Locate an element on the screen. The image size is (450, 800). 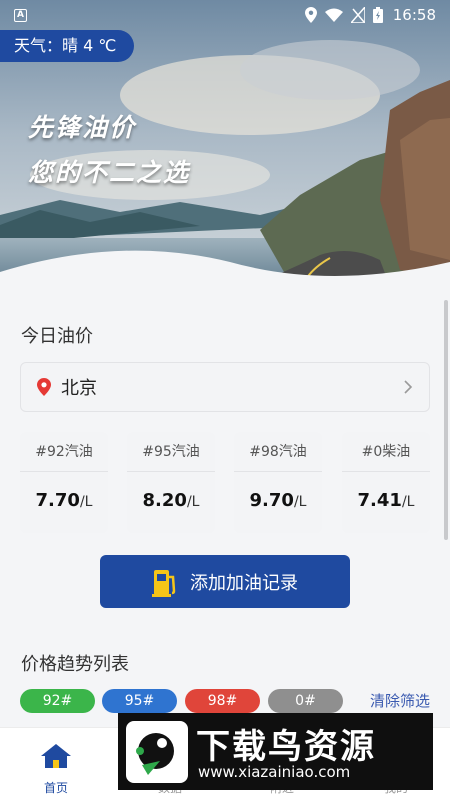
filter-chip-98: 98# is located at coordinates (222, 701).